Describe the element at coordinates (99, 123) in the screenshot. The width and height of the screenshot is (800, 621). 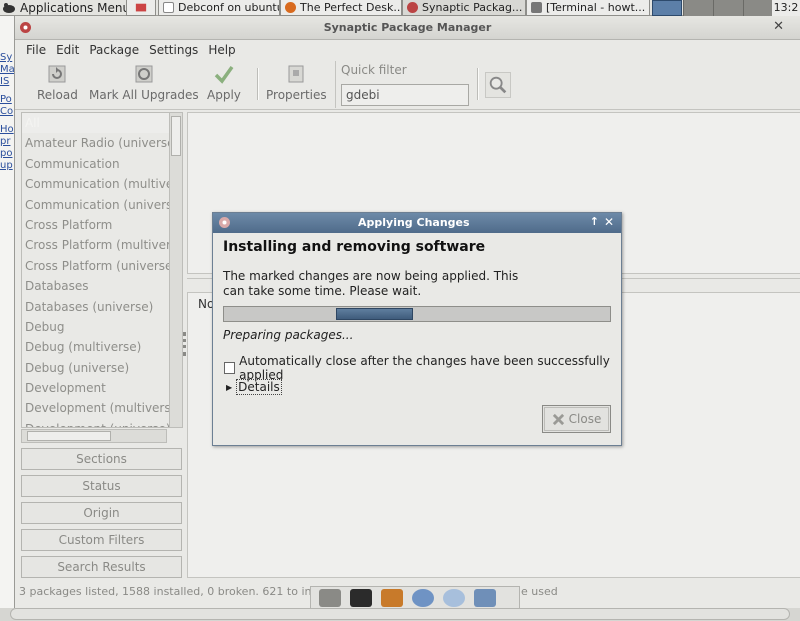
I see `category-item: All` at that location.